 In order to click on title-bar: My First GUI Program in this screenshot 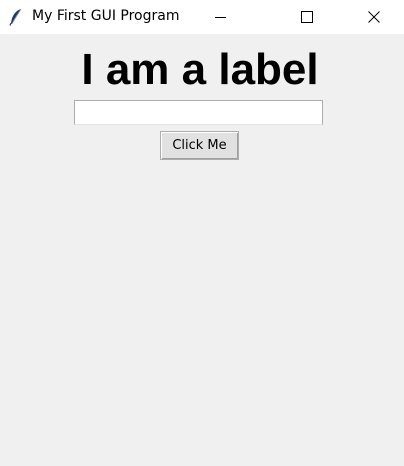, I will do `click(202, 17)`.